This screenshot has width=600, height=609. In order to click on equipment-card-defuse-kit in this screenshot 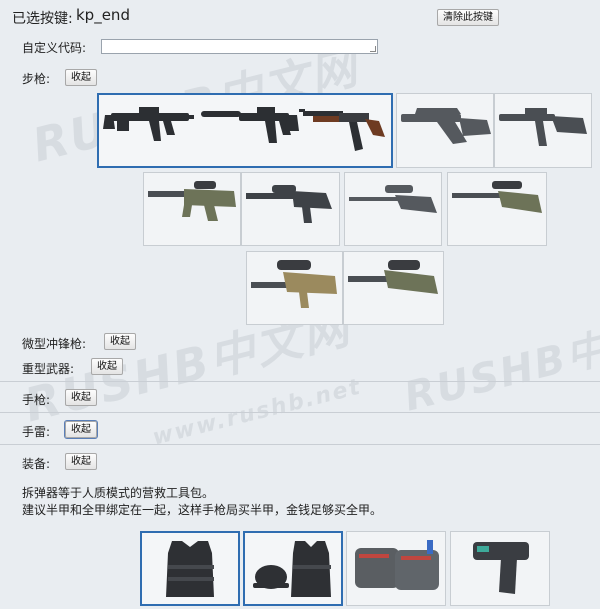, I will do `click(396, 568)`.